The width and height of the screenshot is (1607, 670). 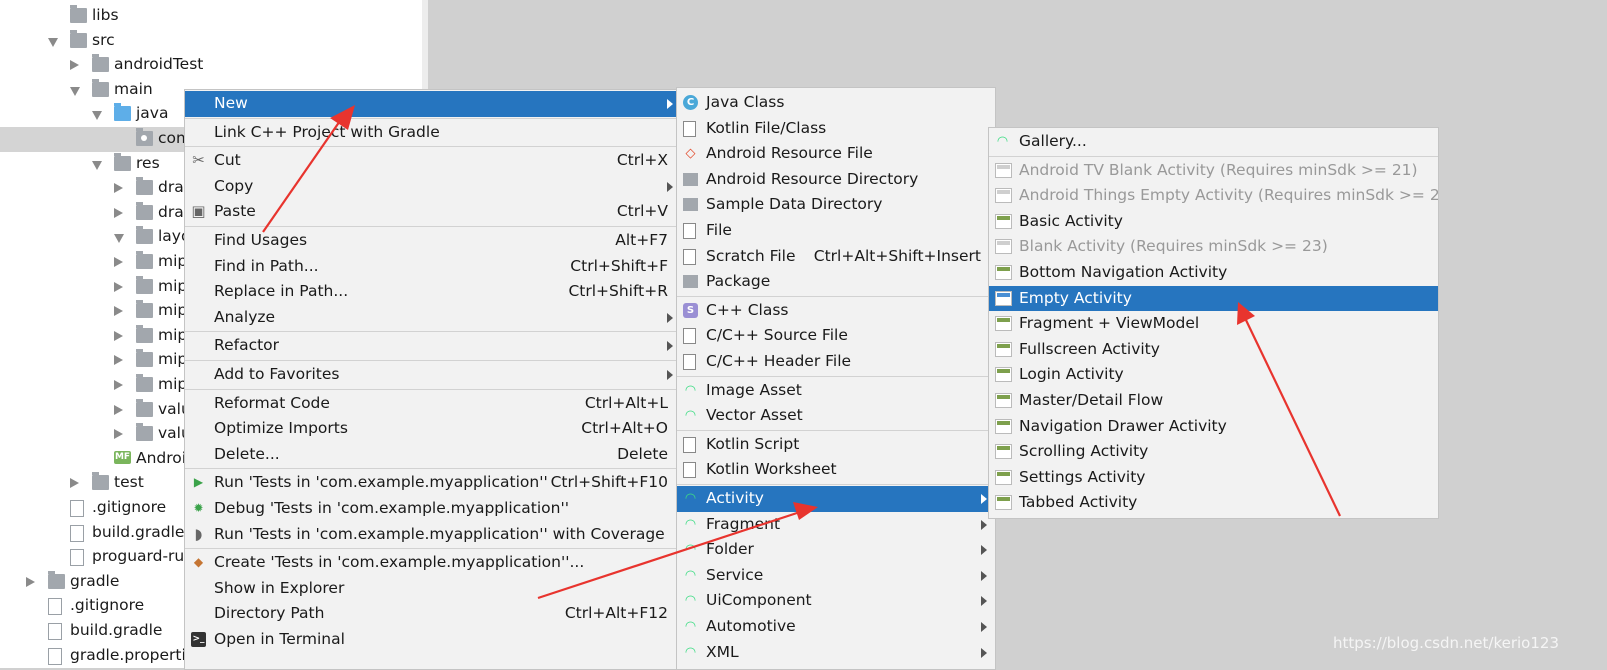 What do you see at coordinates (836, 231) in the screenshot?
I see `menu-item-file: File` at bounding box center [836, 231].